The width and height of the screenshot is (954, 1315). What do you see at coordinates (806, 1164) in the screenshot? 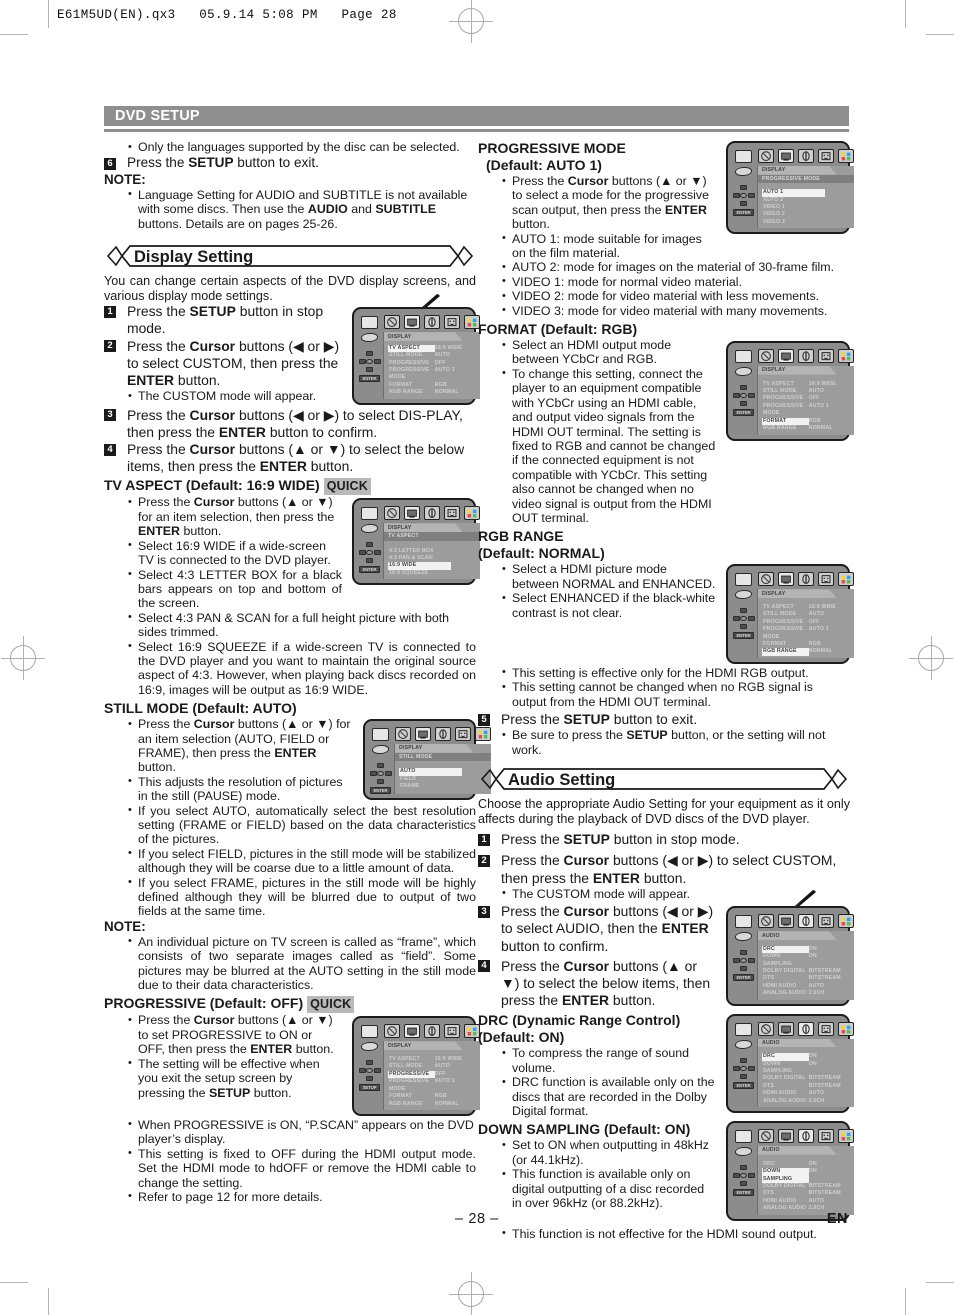
I see `osd-row: DRC ON` at bounding box center [806, 1164].